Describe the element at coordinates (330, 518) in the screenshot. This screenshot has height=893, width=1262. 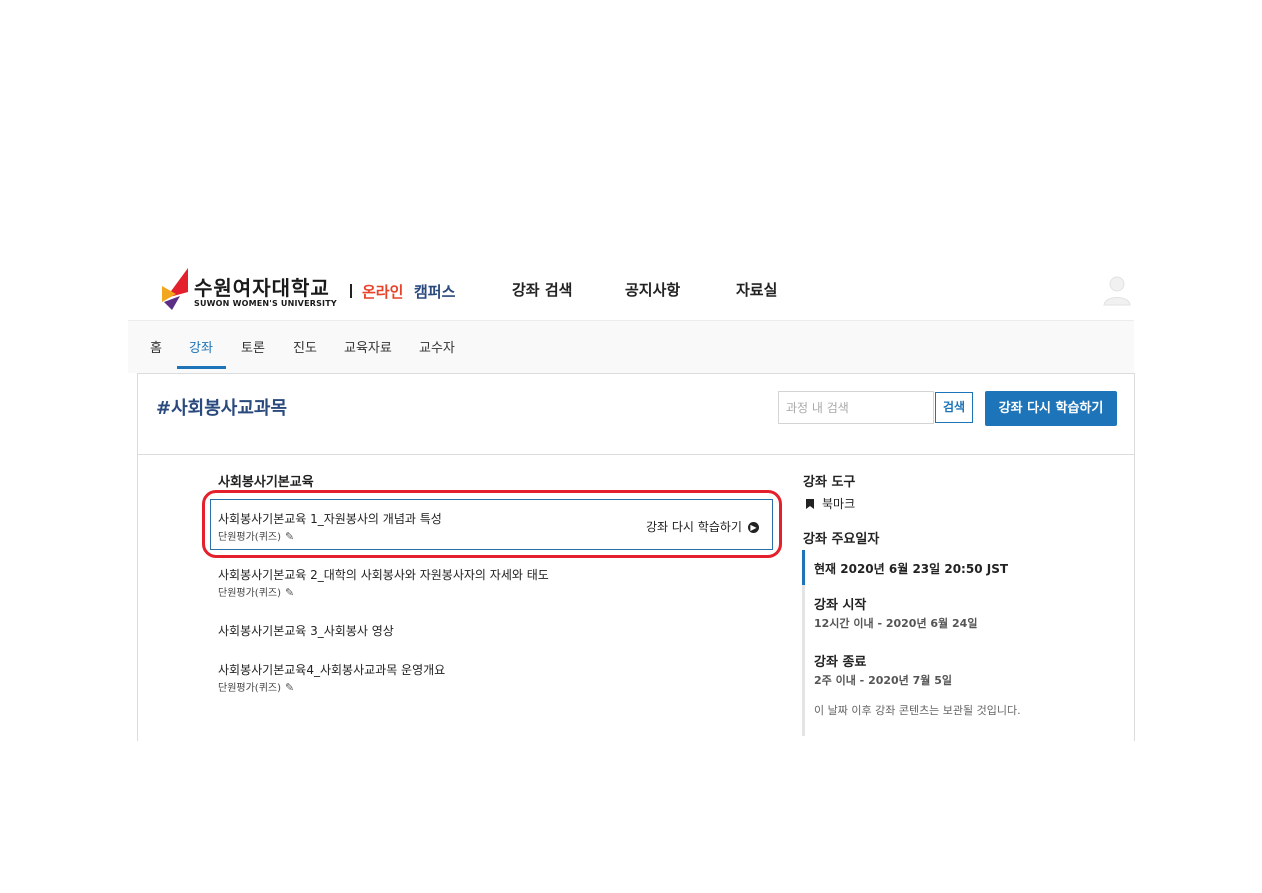
I see `unit-title: 사회봉사기본교육 1_자원봉사의 개념과 특성` at that location.